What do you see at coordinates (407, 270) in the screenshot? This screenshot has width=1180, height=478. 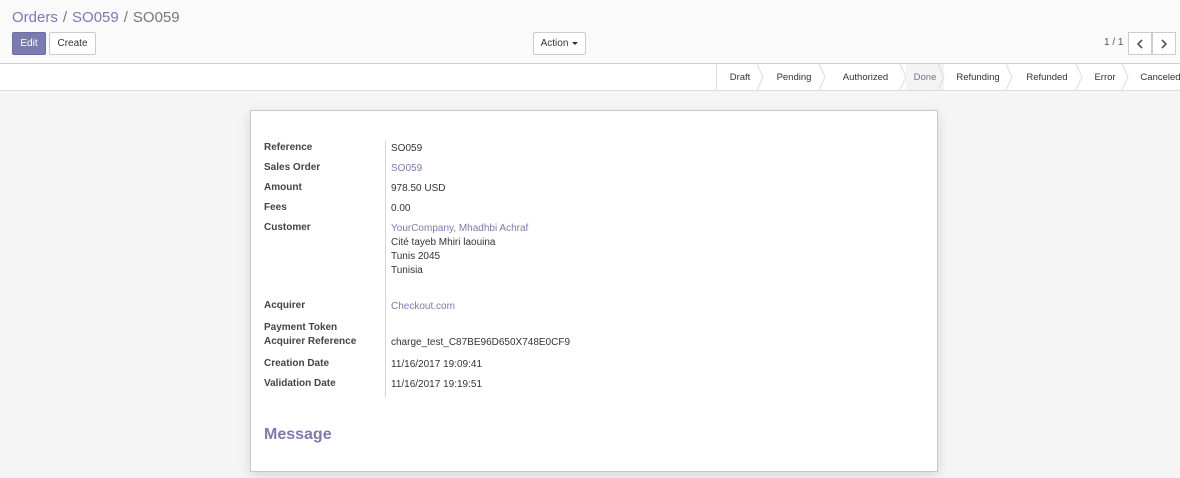 I see `customer-address-line: Tunisia` at bounding box center [407, 270].